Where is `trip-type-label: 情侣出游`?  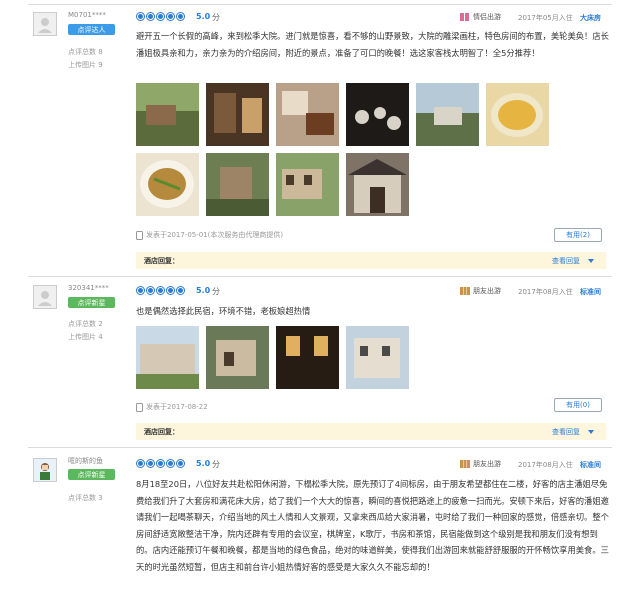 trip-type-label: 情侣出游 is located at coordinates (487, 17).